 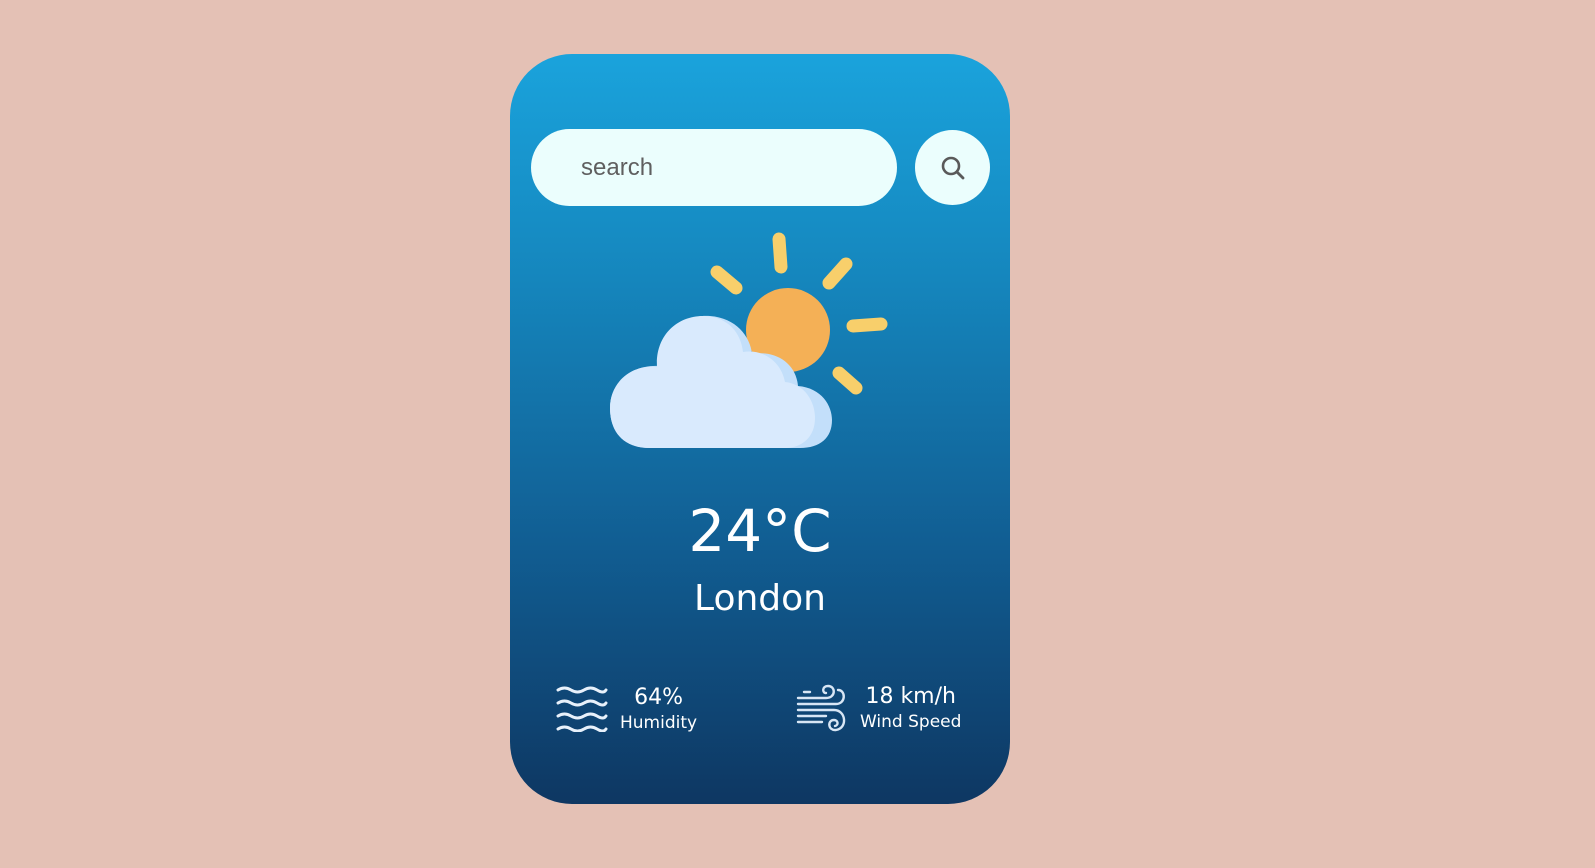 I want to click on city-name: London, so click(x=760, y=598).